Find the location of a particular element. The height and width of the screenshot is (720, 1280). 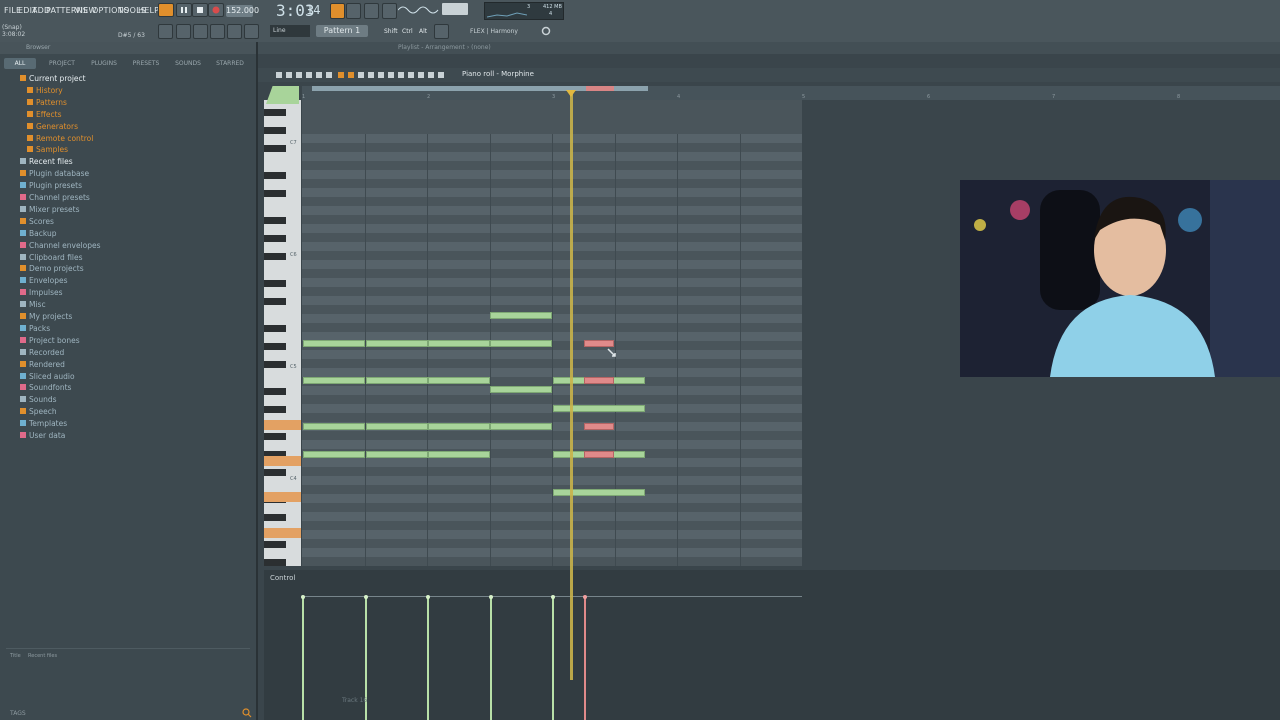

browser-item: Plugin database is located at coordinates (54, 174).